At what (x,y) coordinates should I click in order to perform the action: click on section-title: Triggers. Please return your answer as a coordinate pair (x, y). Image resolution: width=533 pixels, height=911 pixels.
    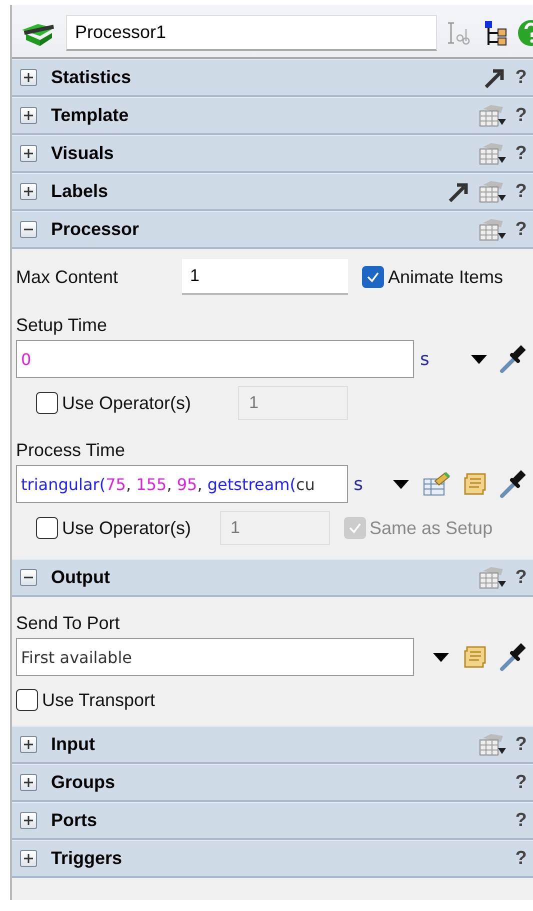
    Looking at the image, I should click on (279, 858).